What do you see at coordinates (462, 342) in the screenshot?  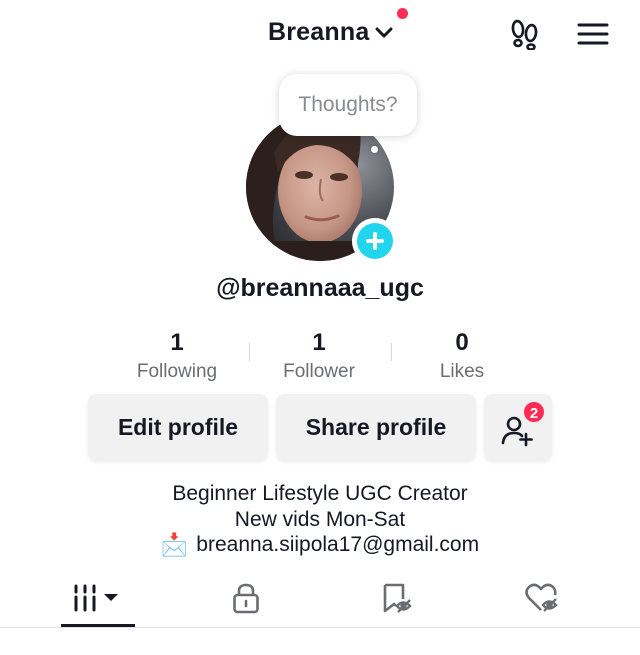 I see `stat-value: 0` at bounding box center [462, 342].